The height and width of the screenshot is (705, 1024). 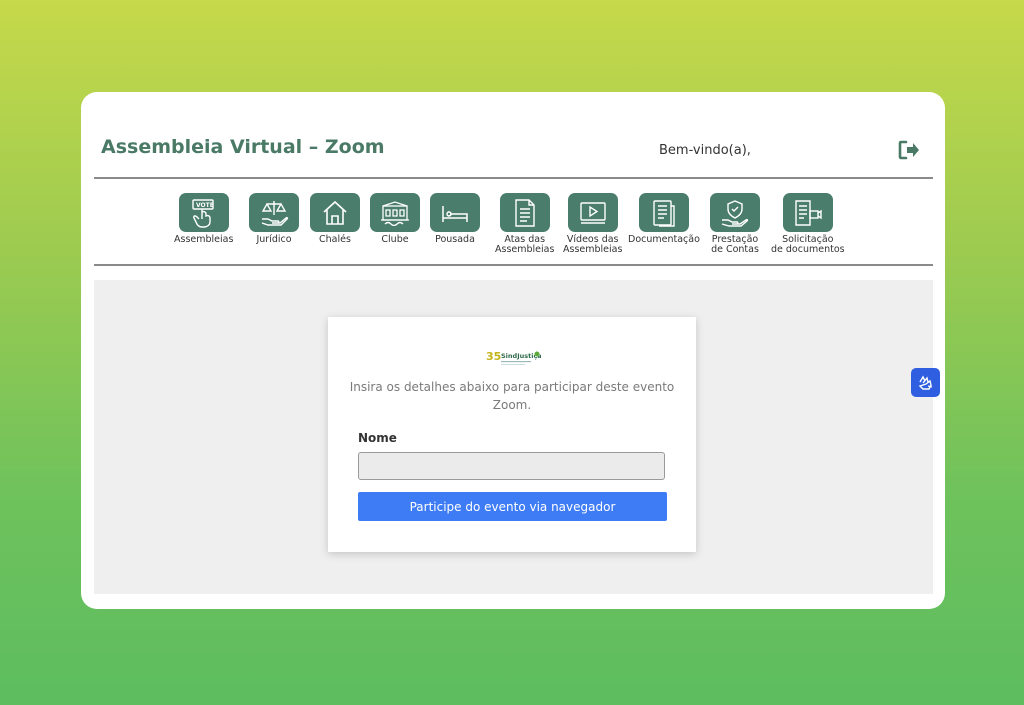 I want to click on nav-label-line2: de Contas, so click(x=735, y=249).